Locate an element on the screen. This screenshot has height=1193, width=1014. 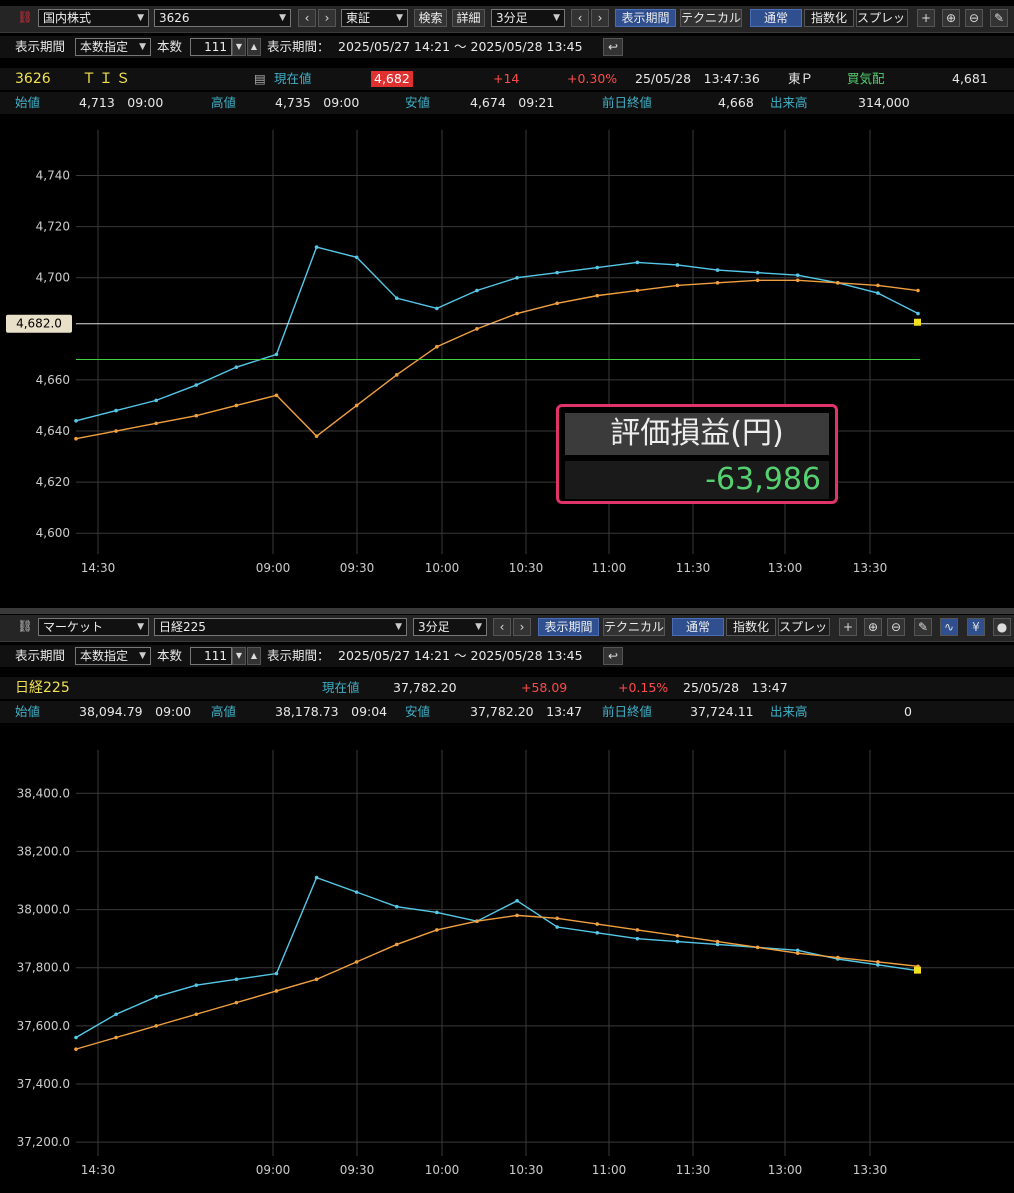
index-select: 日経225 ▼ is located at coordinates (280, 627).